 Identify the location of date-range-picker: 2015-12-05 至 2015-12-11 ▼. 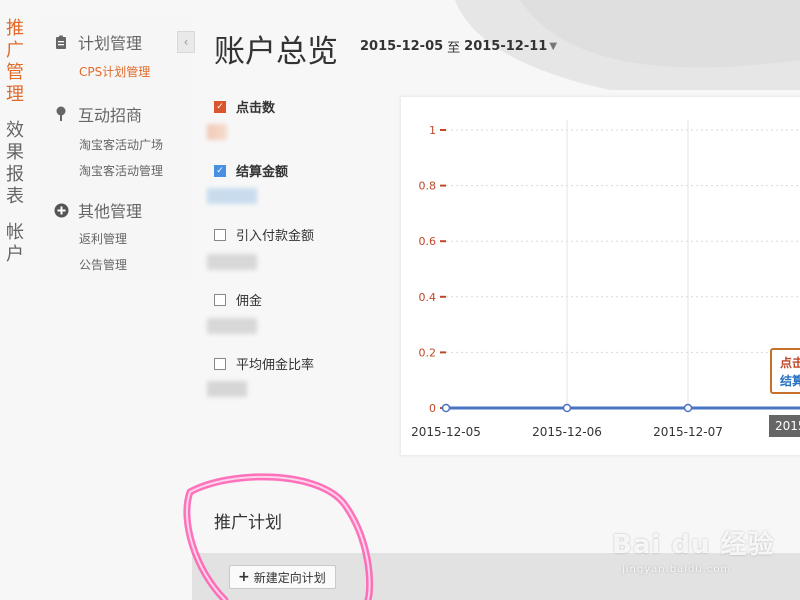
(458, 46).